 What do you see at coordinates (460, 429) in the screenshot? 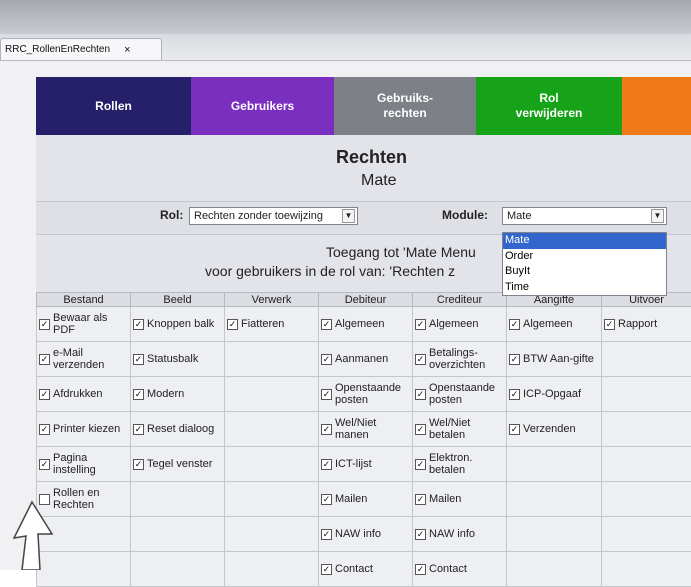
I see `table-cell: ✓Wel/Niet betalen` at bounding box center [460, 429].